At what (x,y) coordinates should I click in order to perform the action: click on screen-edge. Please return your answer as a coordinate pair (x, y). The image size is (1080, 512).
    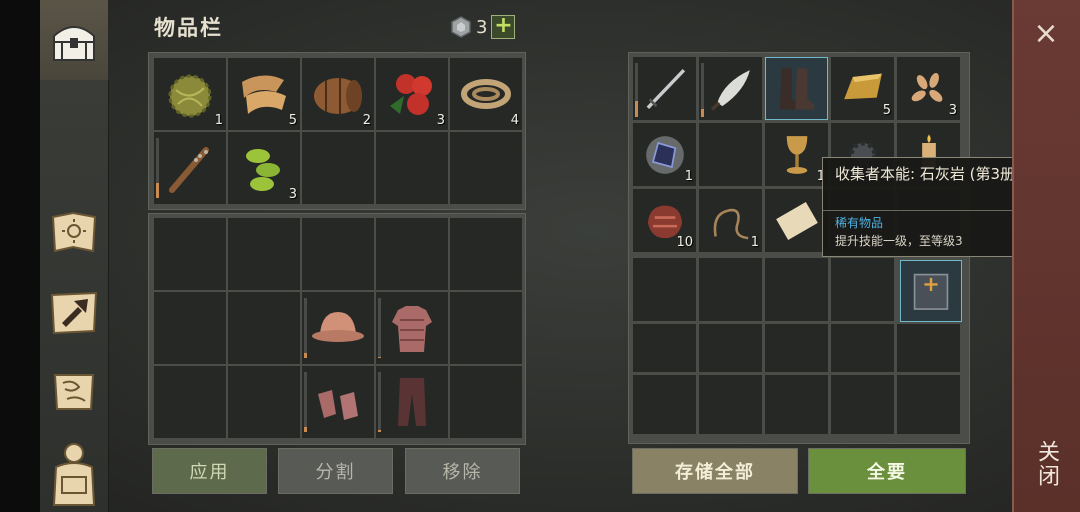
    Looking at the image, I should click on (20, 256).